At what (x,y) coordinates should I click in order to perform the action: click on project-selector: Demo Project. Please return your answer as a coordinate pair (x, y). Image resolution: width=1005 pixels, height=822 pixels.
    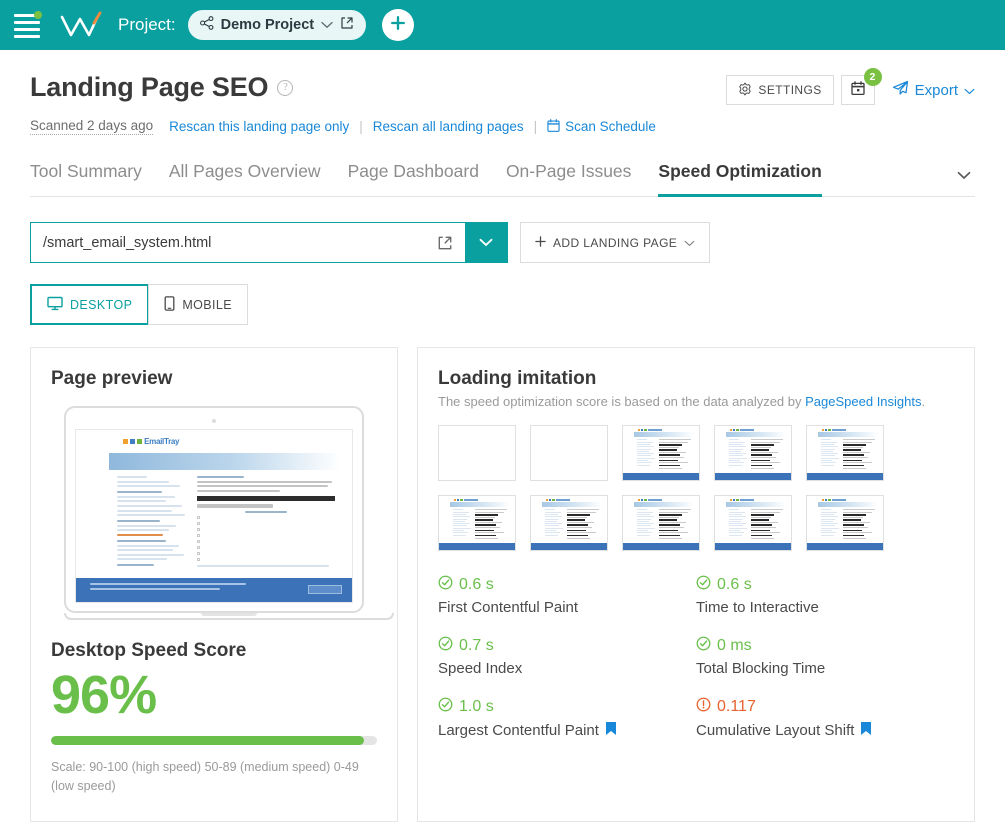
    Looking at the image, I should click on (277, 25).